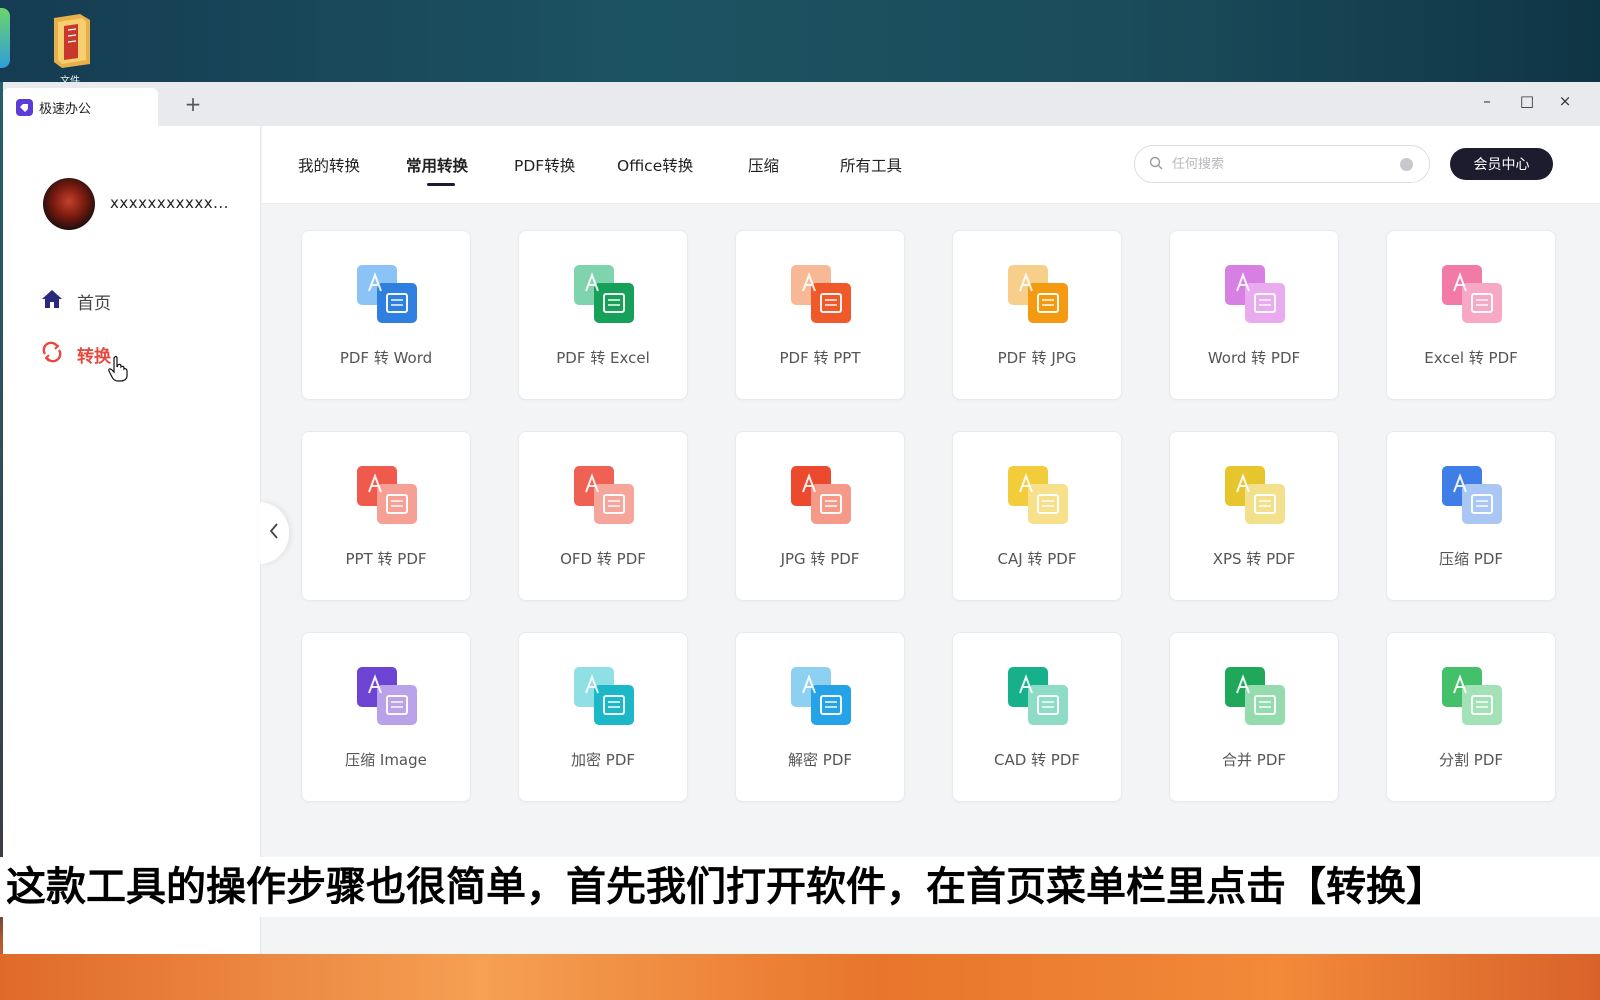  Describe the element at coordinates (1254, 358) in the screenshot. I see `tool-card-label: Word 转 PDF` at that location.